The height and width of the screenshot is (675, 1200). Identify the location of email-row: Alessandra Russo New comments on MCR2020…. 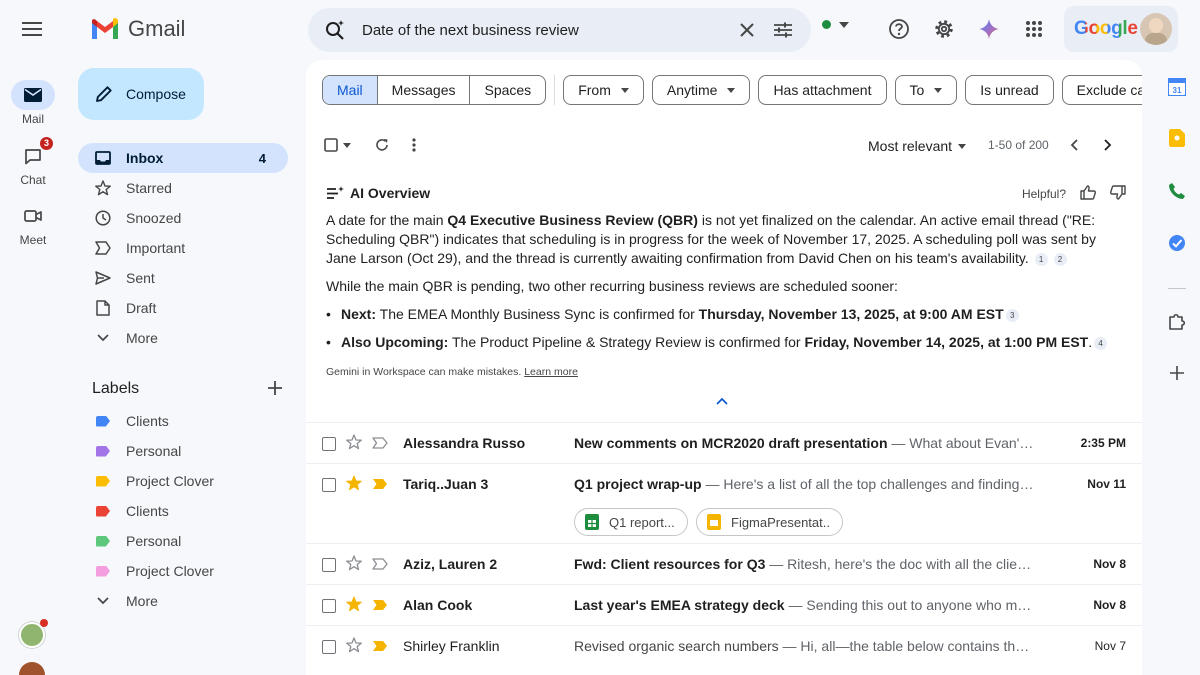
(724, 442).